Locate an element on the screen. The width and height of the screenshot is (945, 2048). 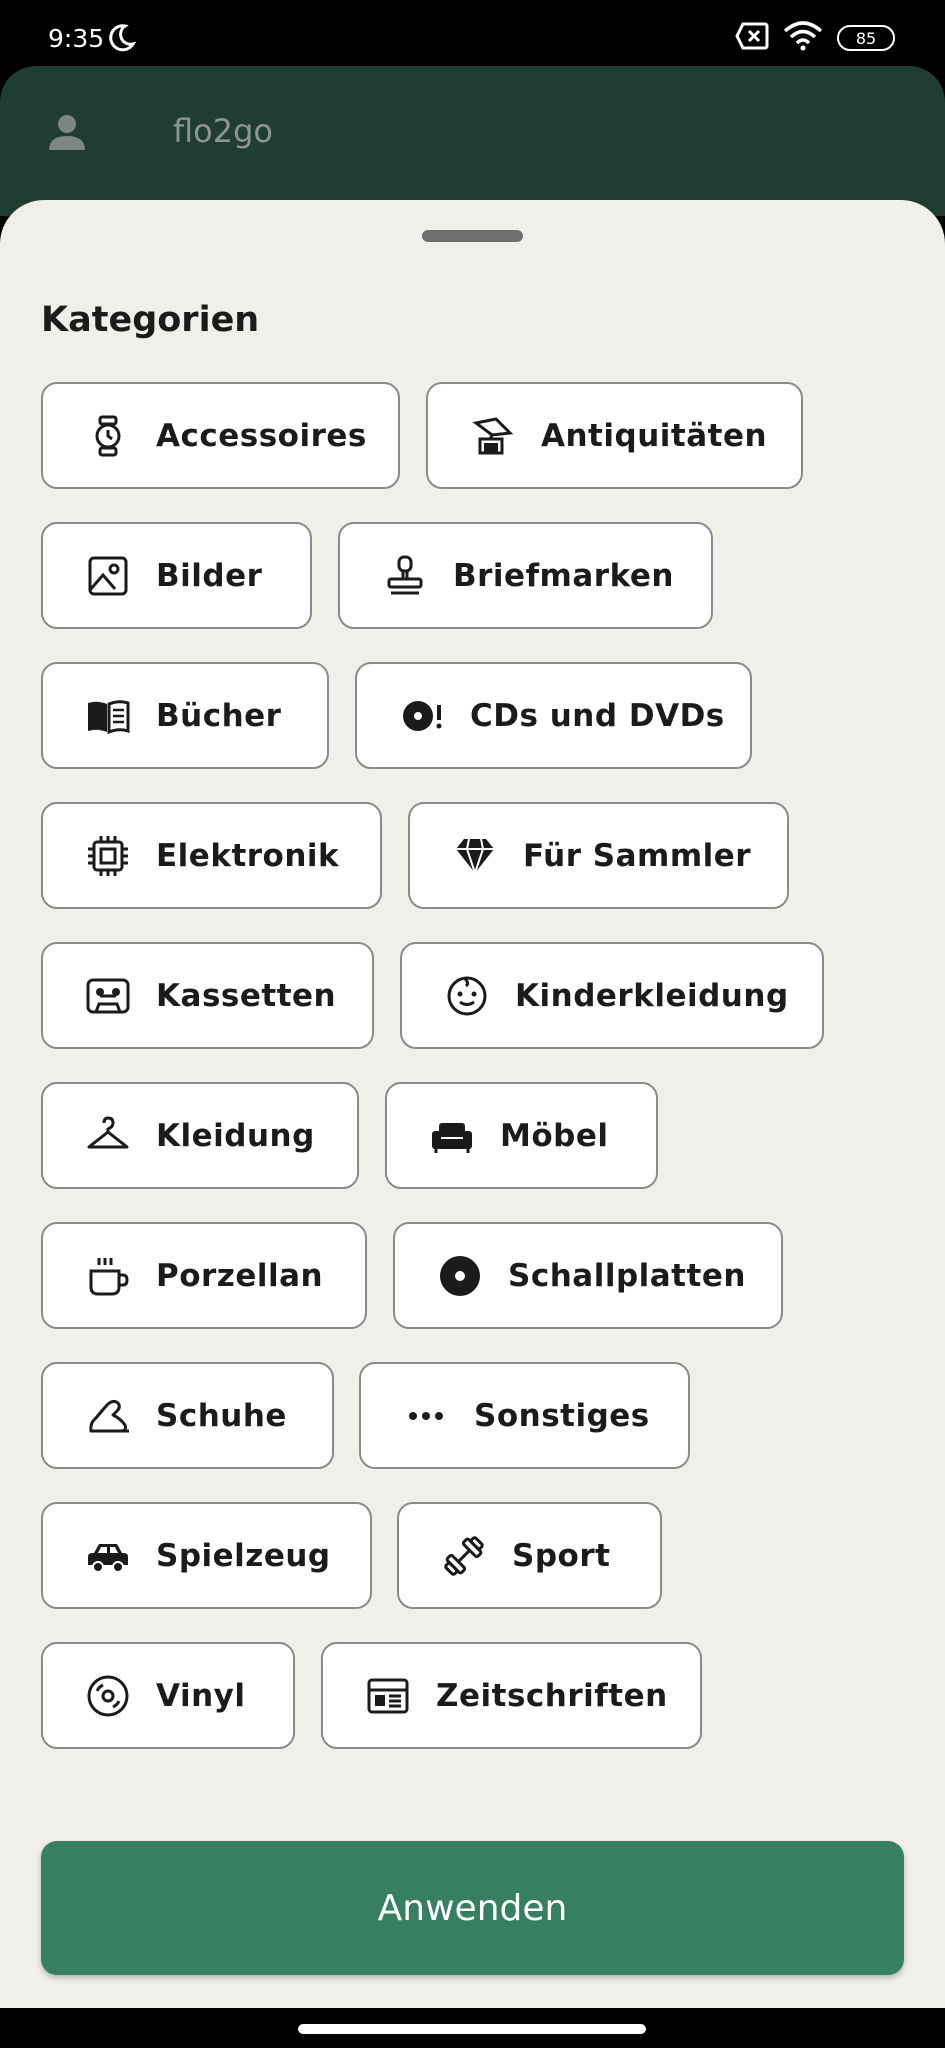
status-bar: 9:35 85 is located at coordinates (472, 33).